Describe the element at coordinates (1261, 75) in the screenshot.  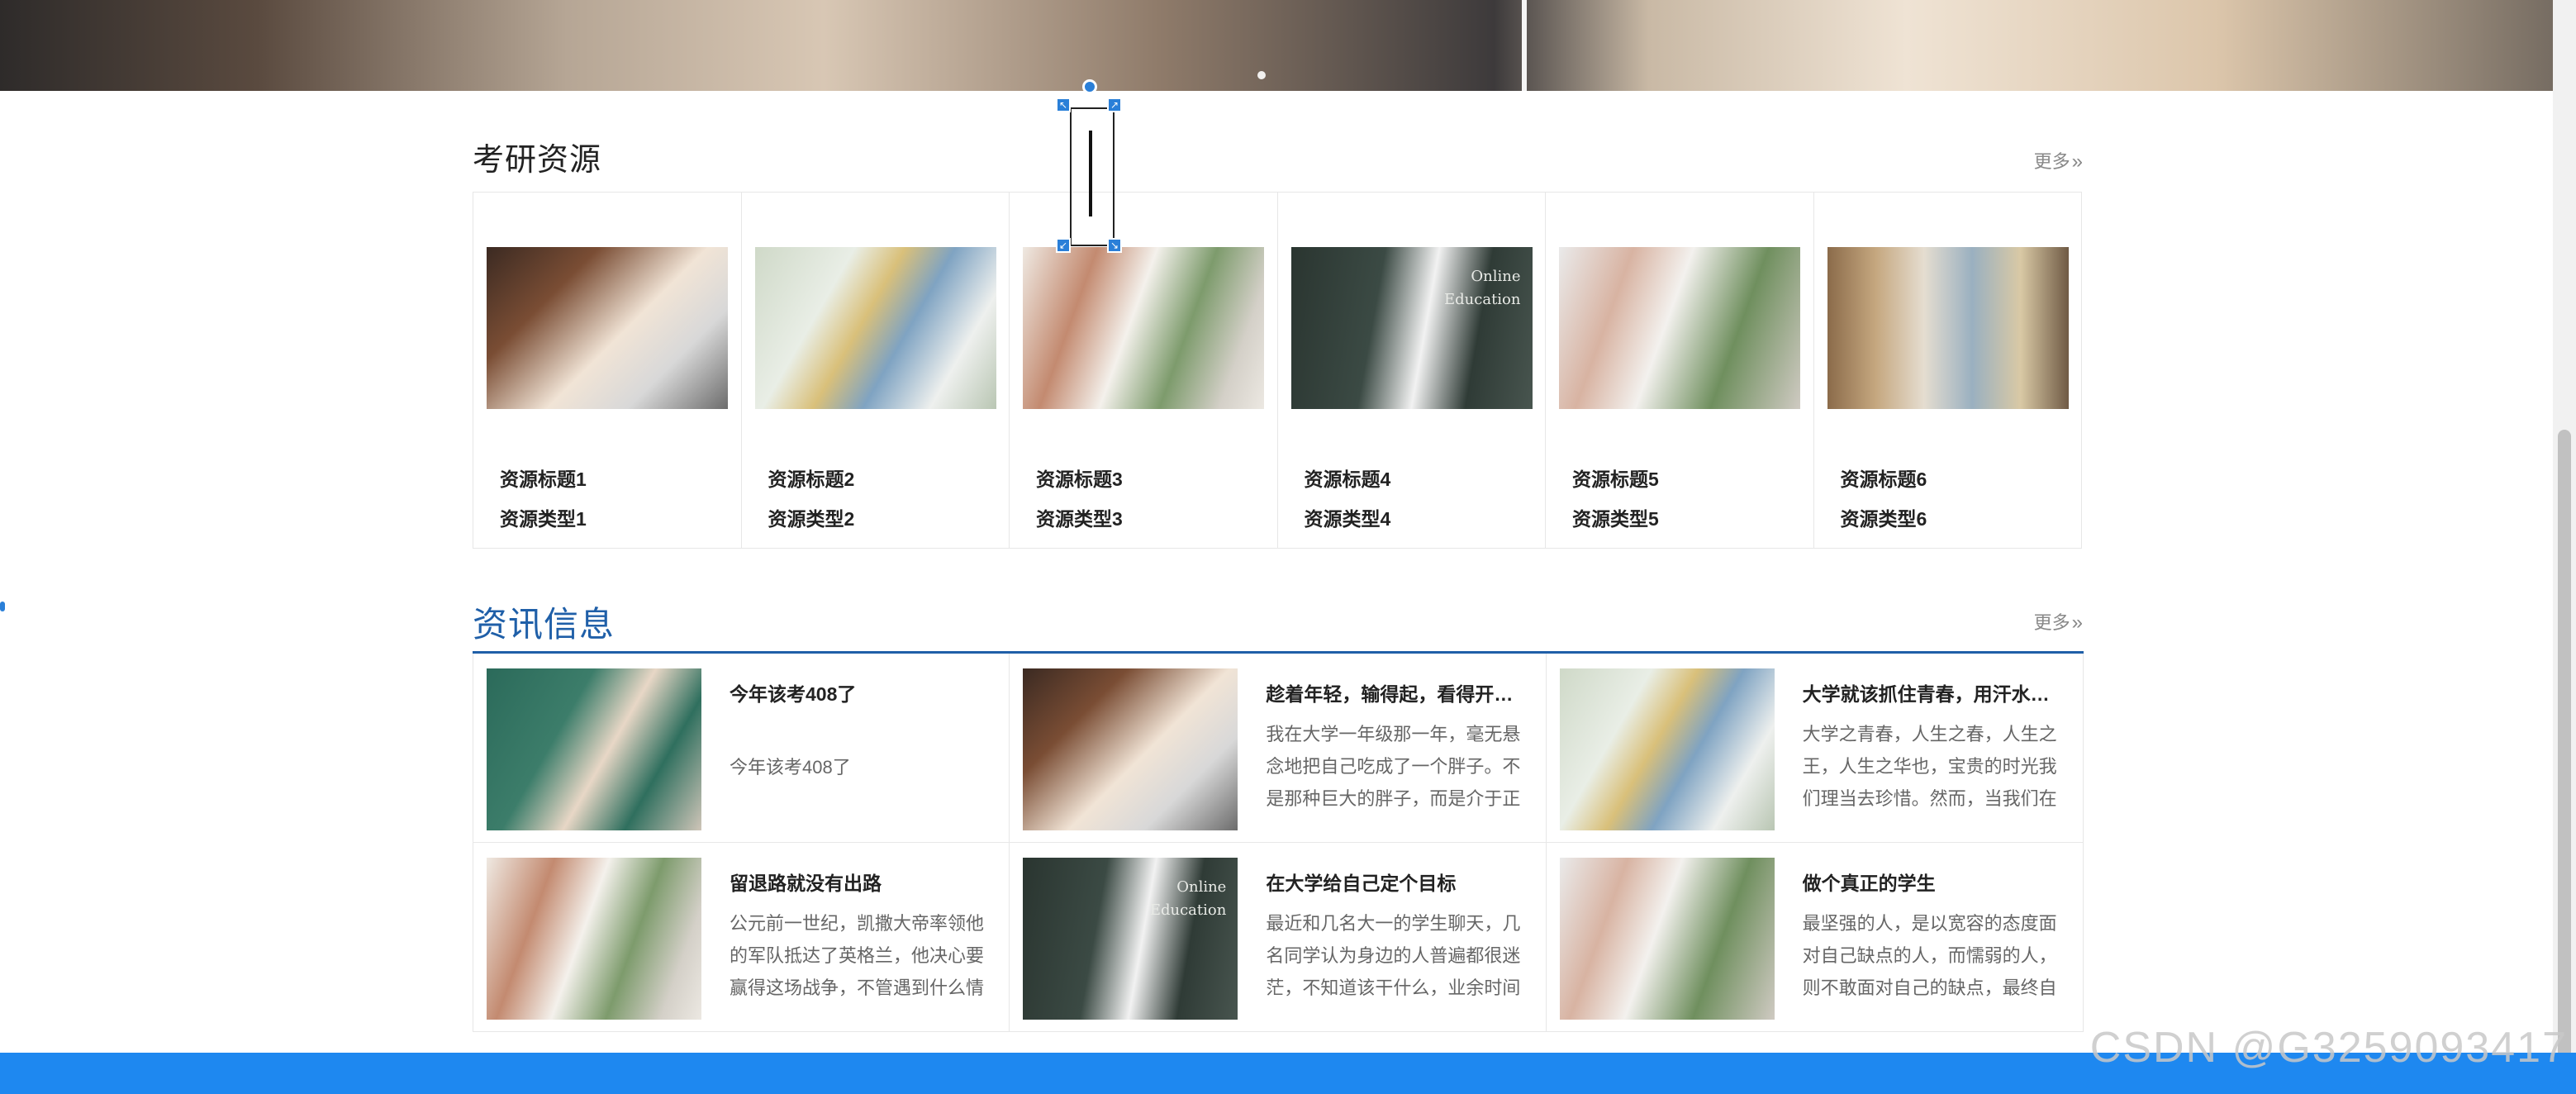
I see `carousel-dot` at that location.